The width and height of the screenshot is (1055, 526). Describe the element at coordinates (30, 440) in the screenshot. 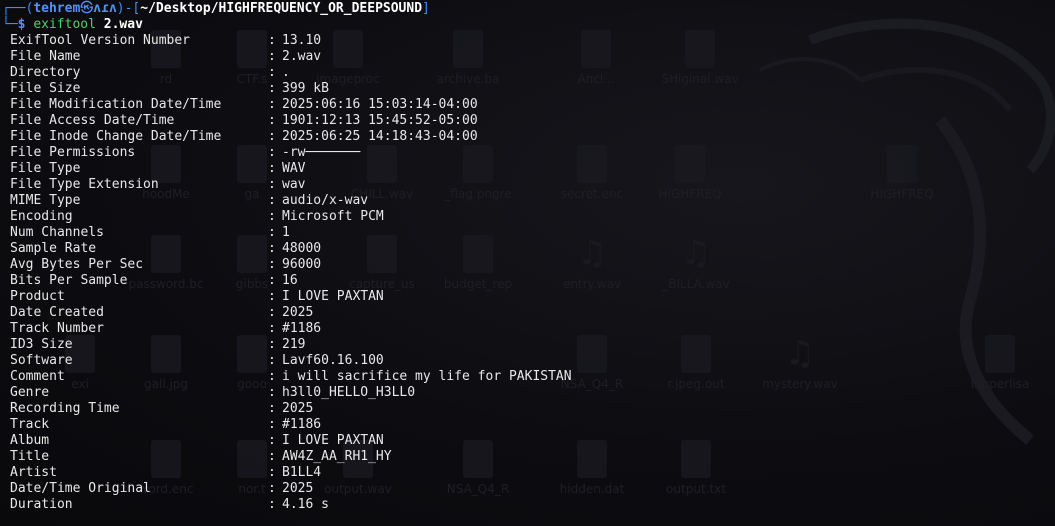

I see `metadata-tag: Album` at that location.